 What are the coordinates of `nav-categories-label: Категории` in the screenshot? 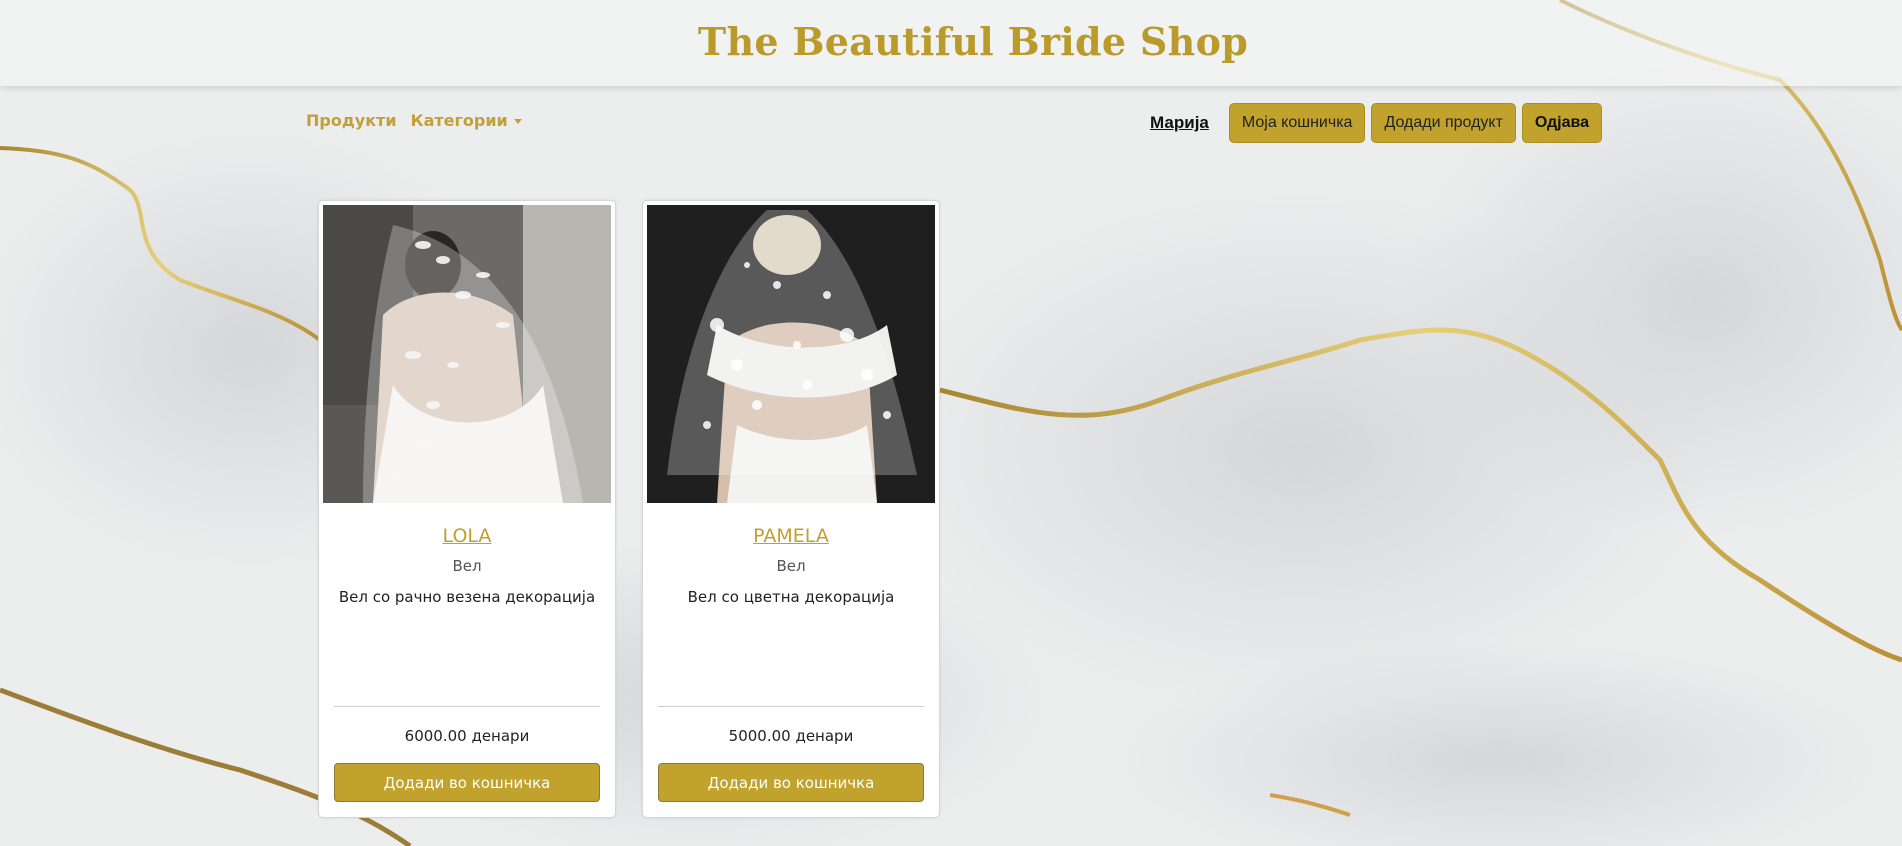 It's located at (459, 120).